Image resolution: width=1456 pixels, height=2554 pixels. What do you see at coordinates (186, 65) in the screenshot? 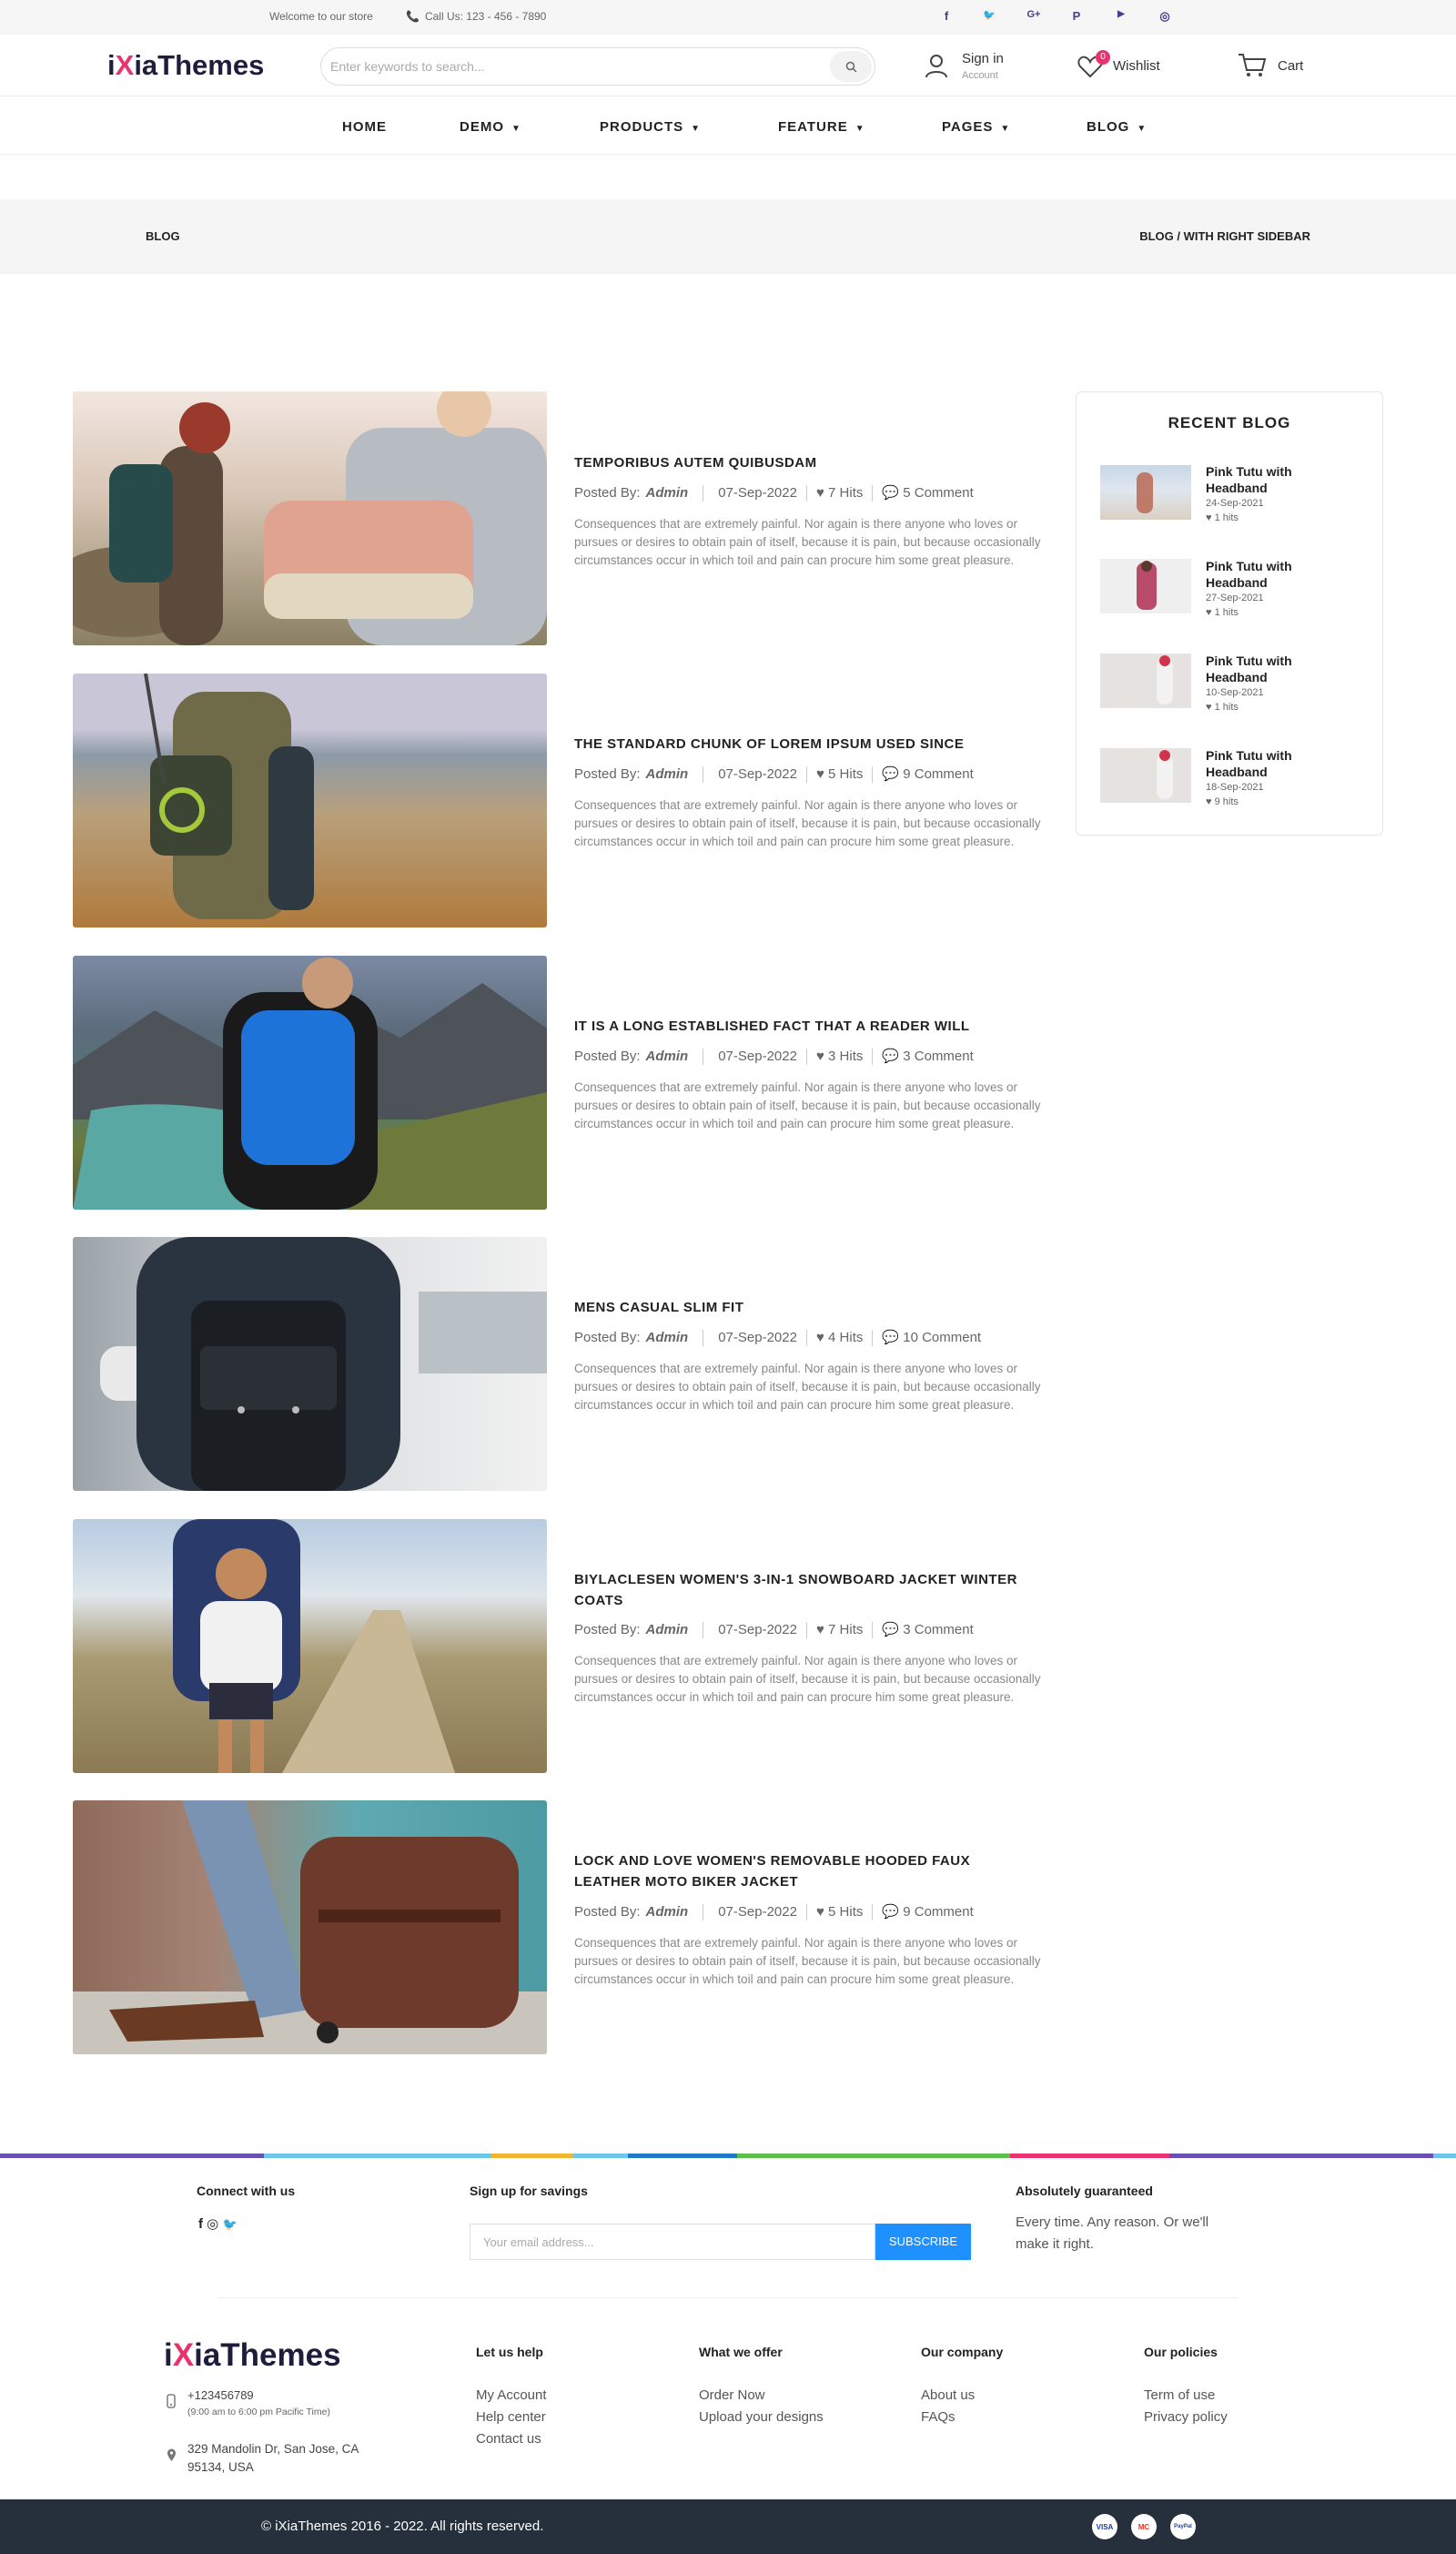
I see `logo: iXiaThemes` at bounding box center [186, 65].